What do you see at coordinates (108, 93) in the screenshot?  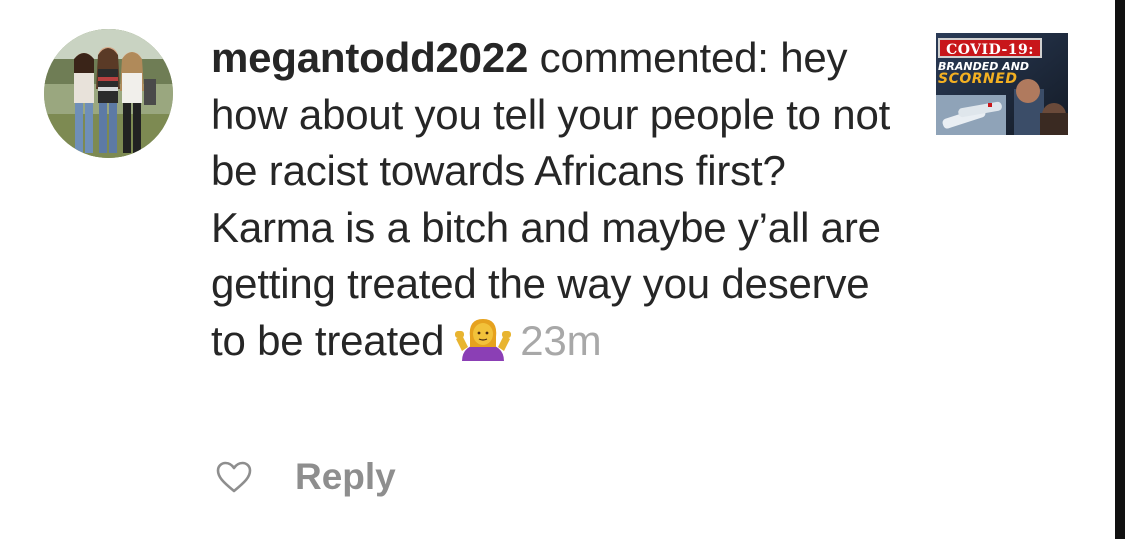 I see `avatar` at bounding box center [108, 93].